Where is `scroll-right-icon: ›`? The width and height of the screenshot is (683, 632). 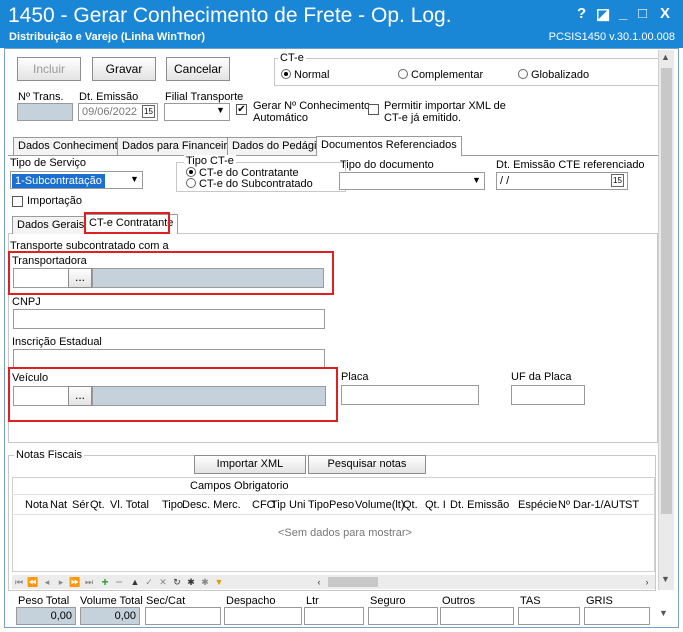
scroll-right-icon: › is located at coordinates (647, 582).